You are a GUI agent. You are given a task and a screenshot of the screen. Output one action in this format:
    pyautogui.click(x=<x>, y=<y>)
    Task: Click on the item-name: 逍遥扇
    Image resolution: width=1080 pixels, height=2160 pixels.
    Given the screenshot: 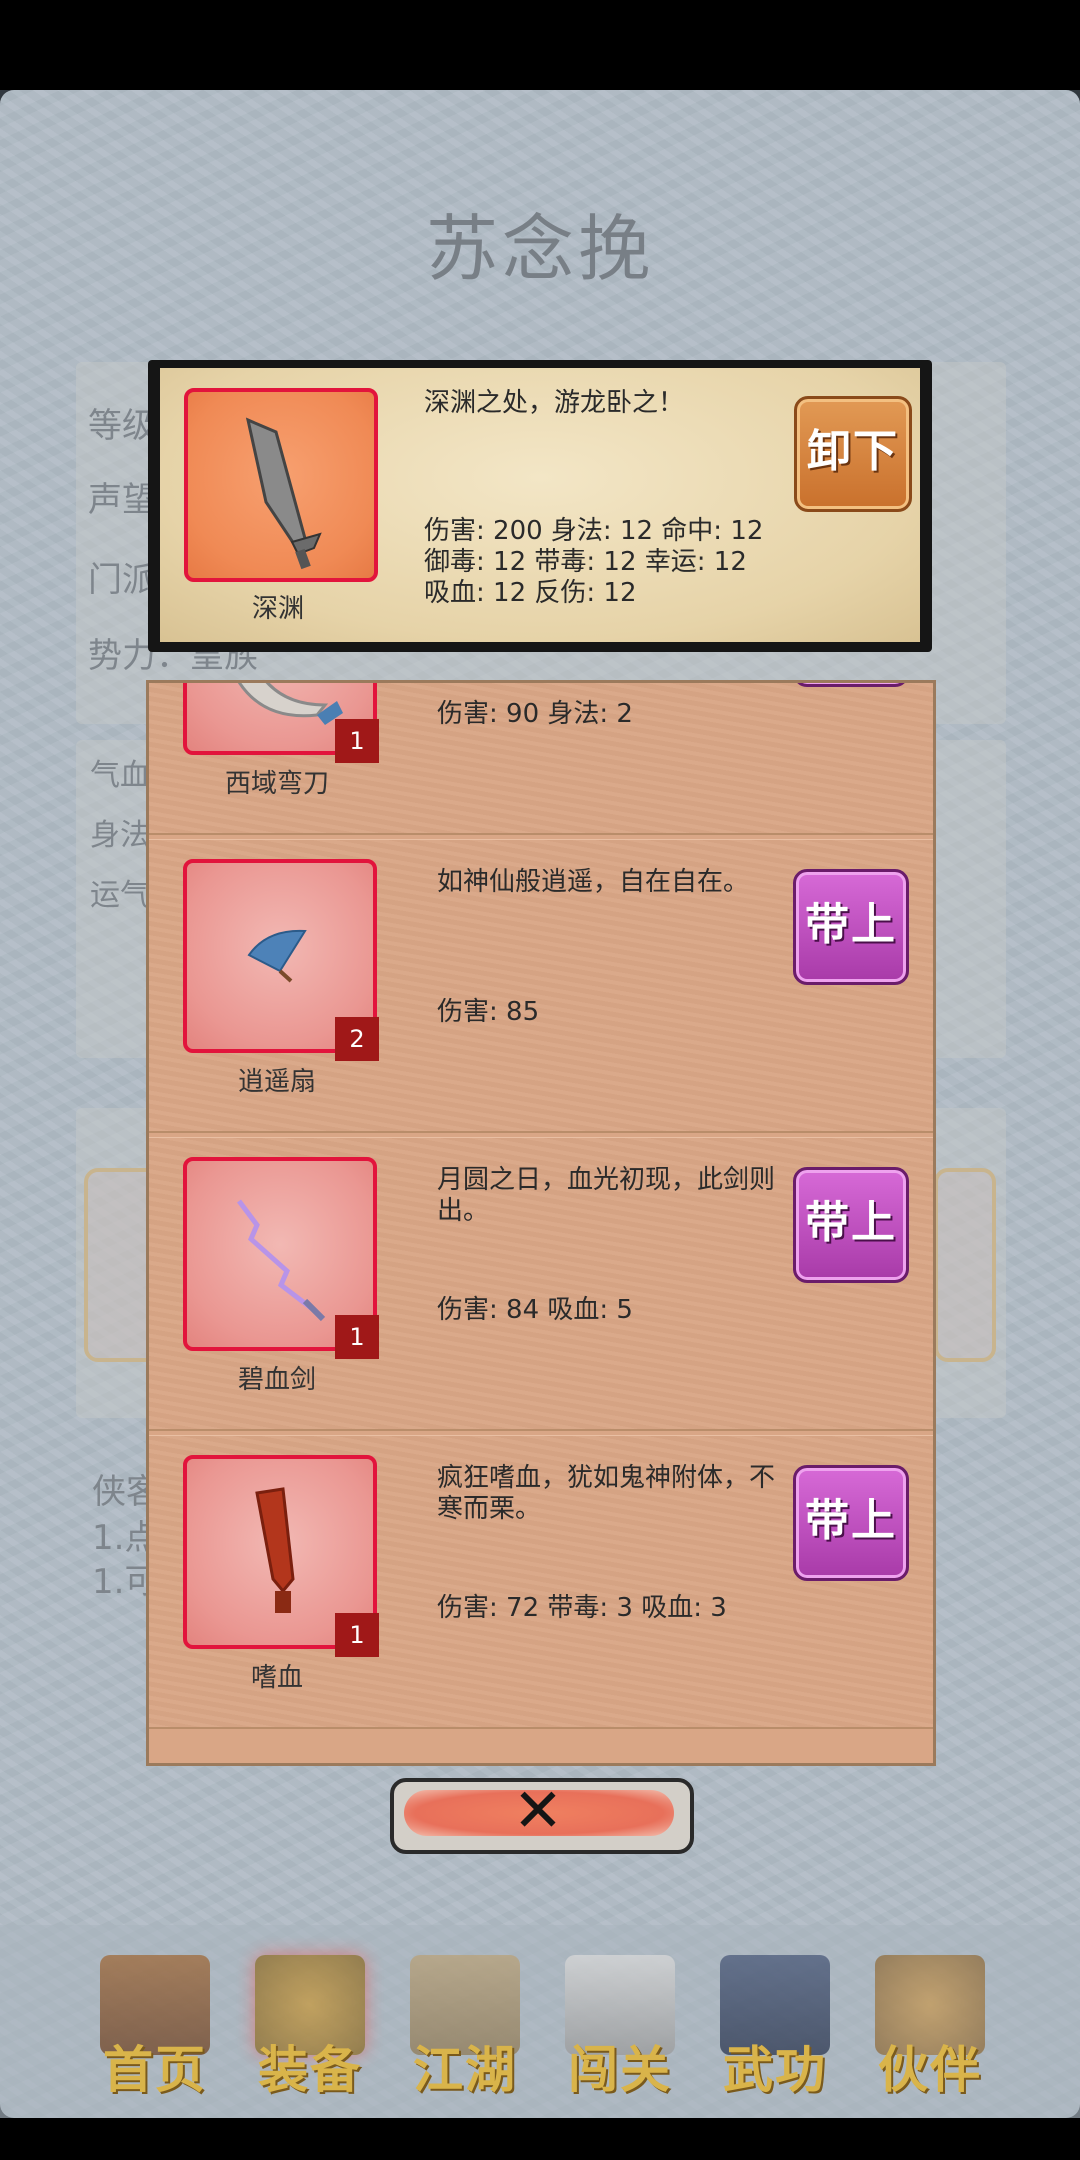 What is the action you would take?
    pyautogui.click(x=276, y=1082)
    